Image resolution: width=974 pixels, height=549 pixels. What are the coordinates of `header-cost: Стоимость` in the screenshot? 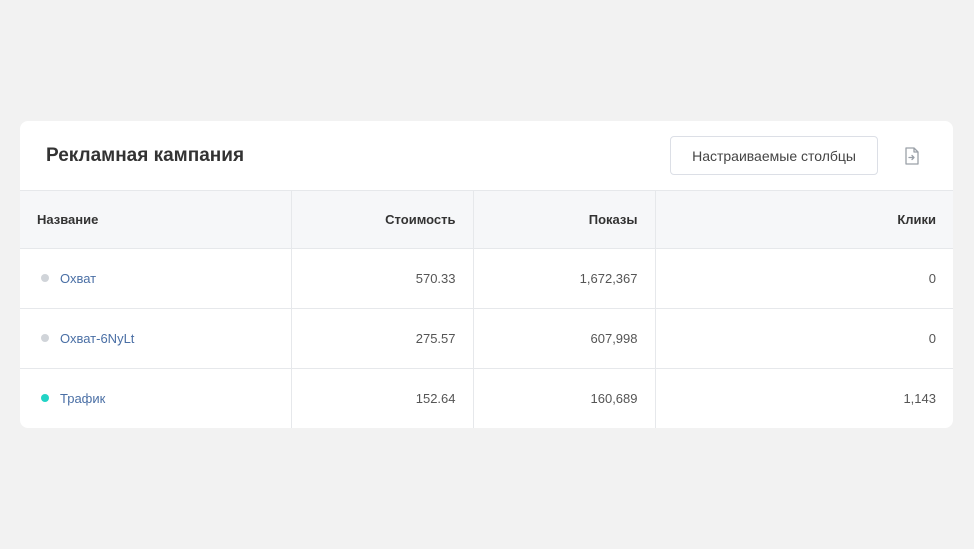 It's located at (382, 220).